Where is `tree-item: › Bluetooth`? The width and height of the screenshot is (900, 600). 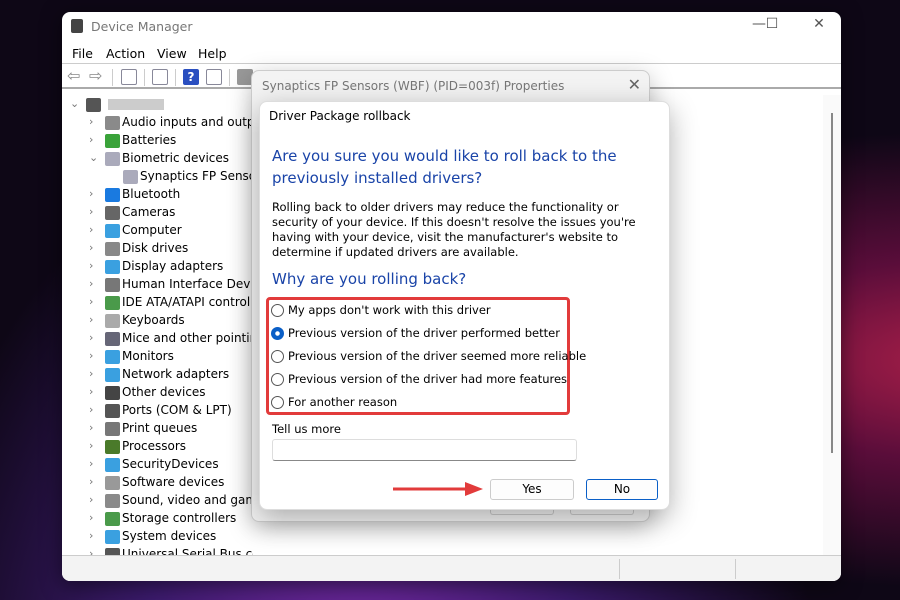 tree-item: › Bluetooth is located at coordinates (171, 195).